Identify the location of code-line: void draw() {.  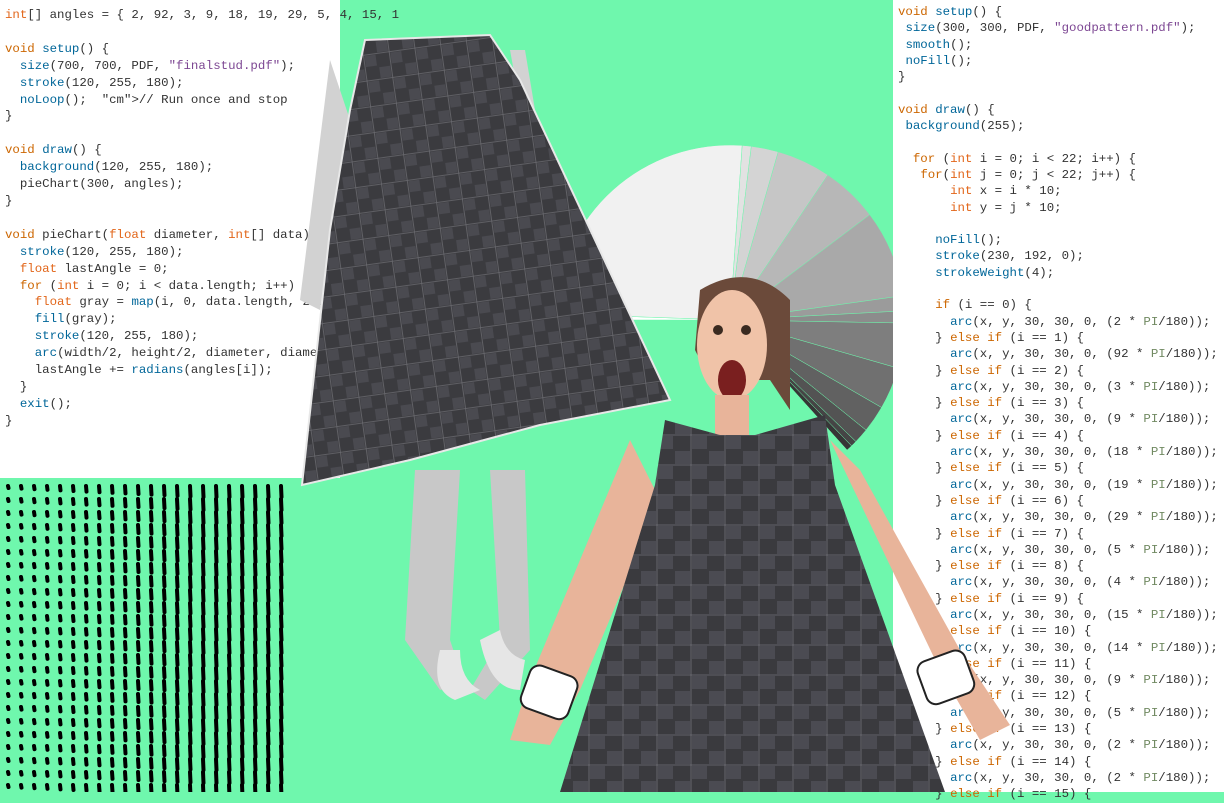
(946, 109).